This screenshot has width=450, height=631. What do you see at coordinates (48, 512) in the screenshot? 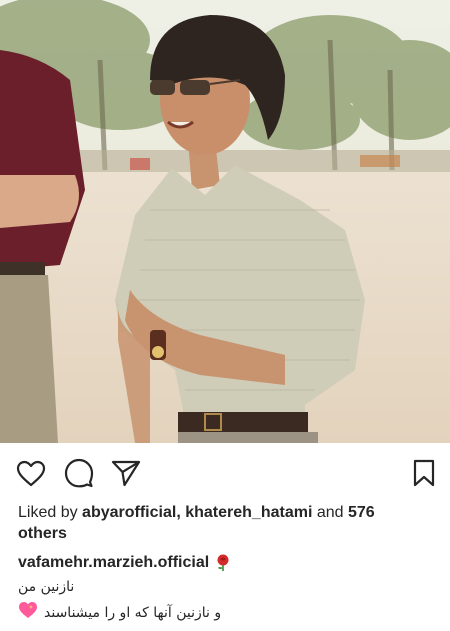
I see `liked-by-prefix: Liked by` at bounding box center [48, 512].